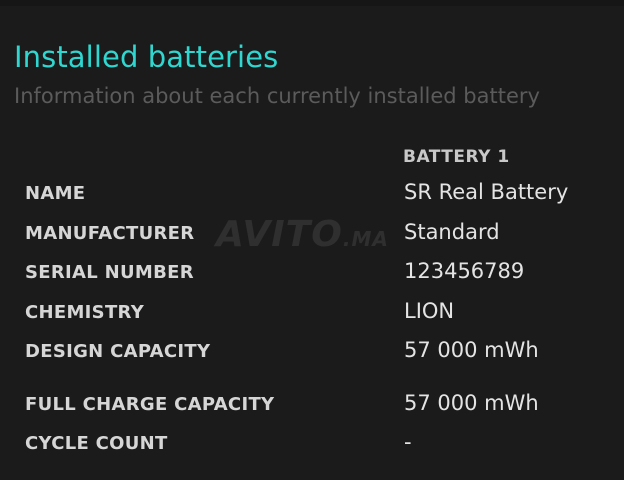 This screenshot has width=624, height=480. Describe the element at coordinates (471, 403) in the screenshot. I see `row-value-full-charge-capacity: 57 000 mWh` at that location.